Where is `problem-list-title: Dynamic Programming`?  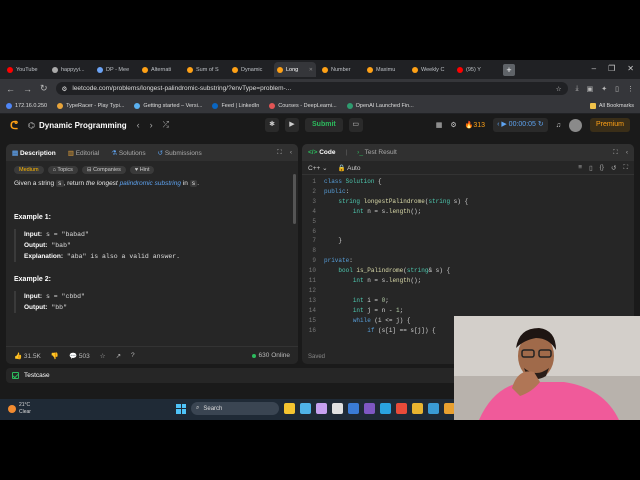 problem-list-title: Dynamic Programming is located at coordinates (83, 125).